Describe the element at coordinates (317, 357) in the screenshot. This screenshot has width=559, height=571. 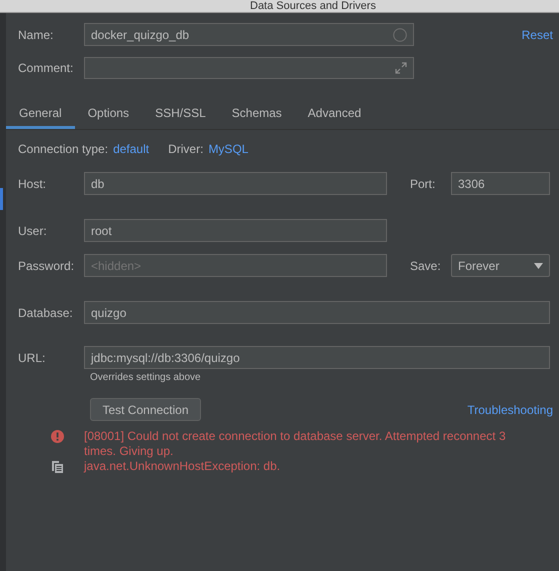
I see `url-field: jdbc:mysql://db:3306/quizgo` at that location.